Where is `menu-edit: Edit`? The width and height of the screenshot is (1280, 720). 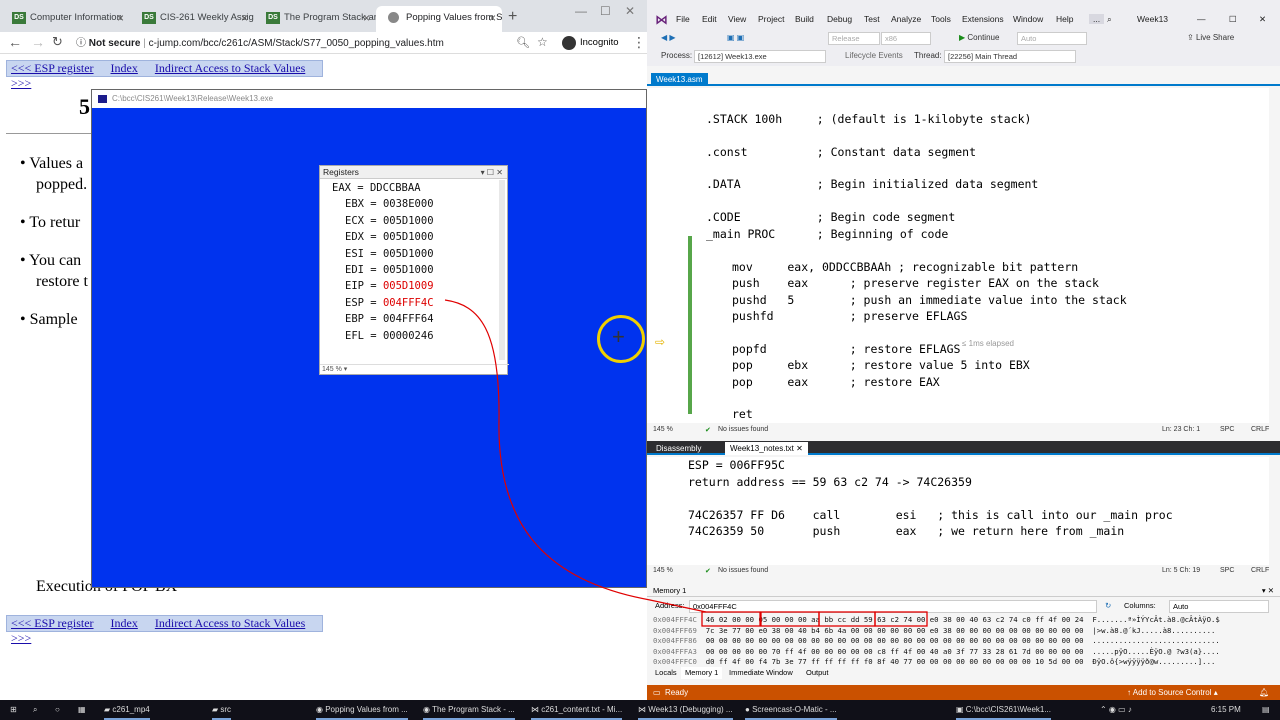
menu-edit: Edit is located at coordinates (709, 19).